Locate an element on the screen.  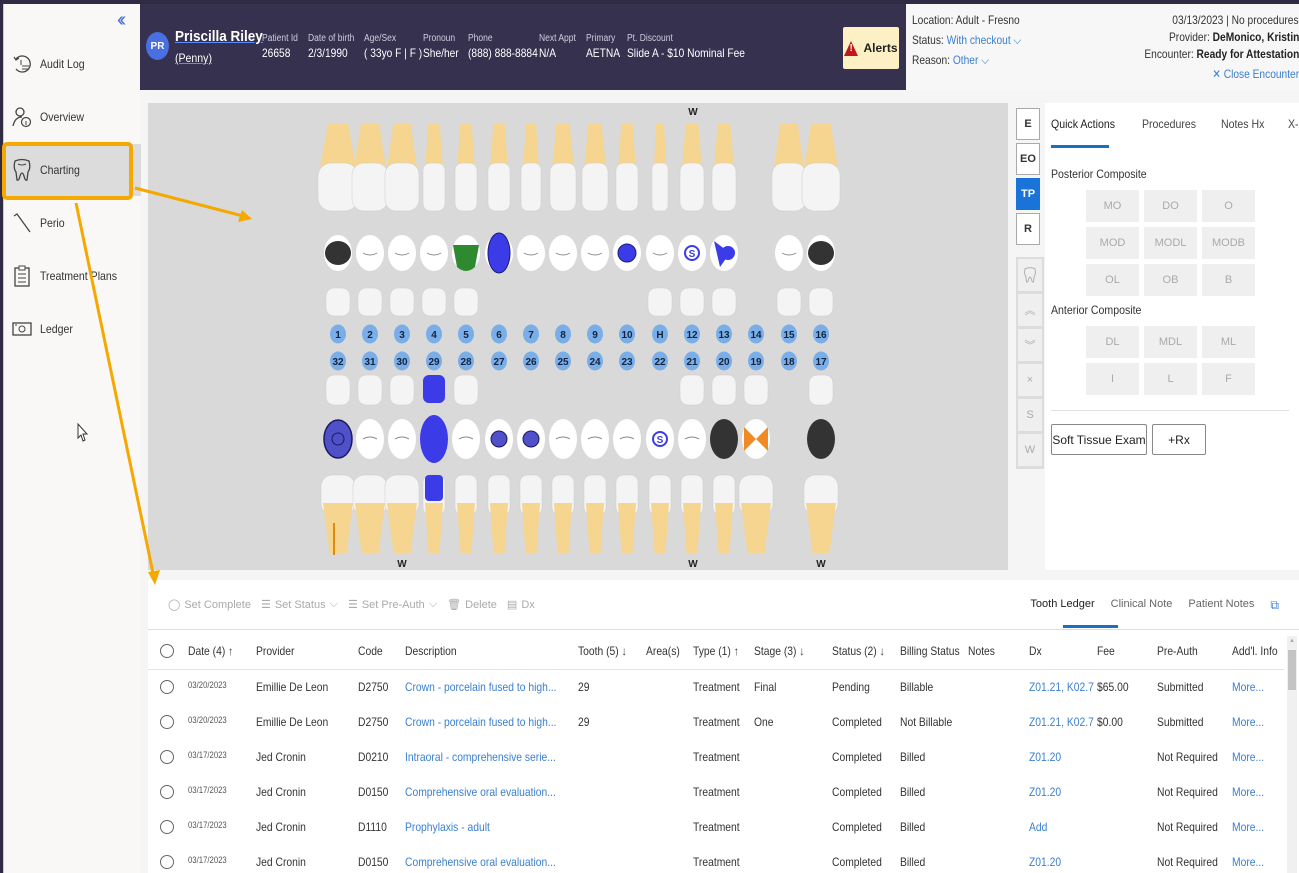
ledger-scrollbar: ▲ is located at coordinates (1292, 754).